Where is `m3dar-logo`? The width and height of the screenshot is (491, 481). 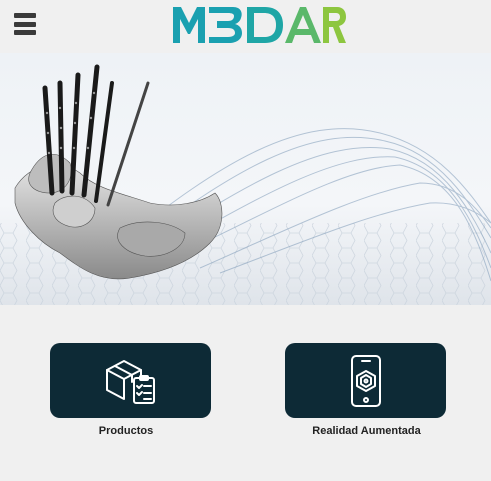 m3dar-logo is located at coordinates (259, 25).